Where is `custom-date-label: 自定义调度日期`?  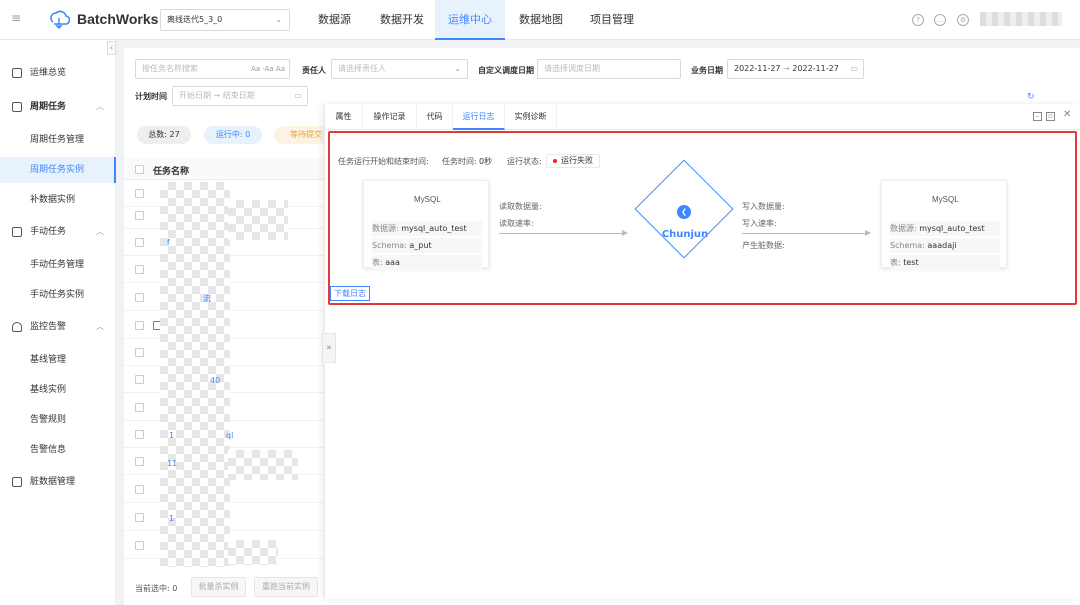
custom-date-label: 自定义调度日期 is located at coordinates (506, 70).